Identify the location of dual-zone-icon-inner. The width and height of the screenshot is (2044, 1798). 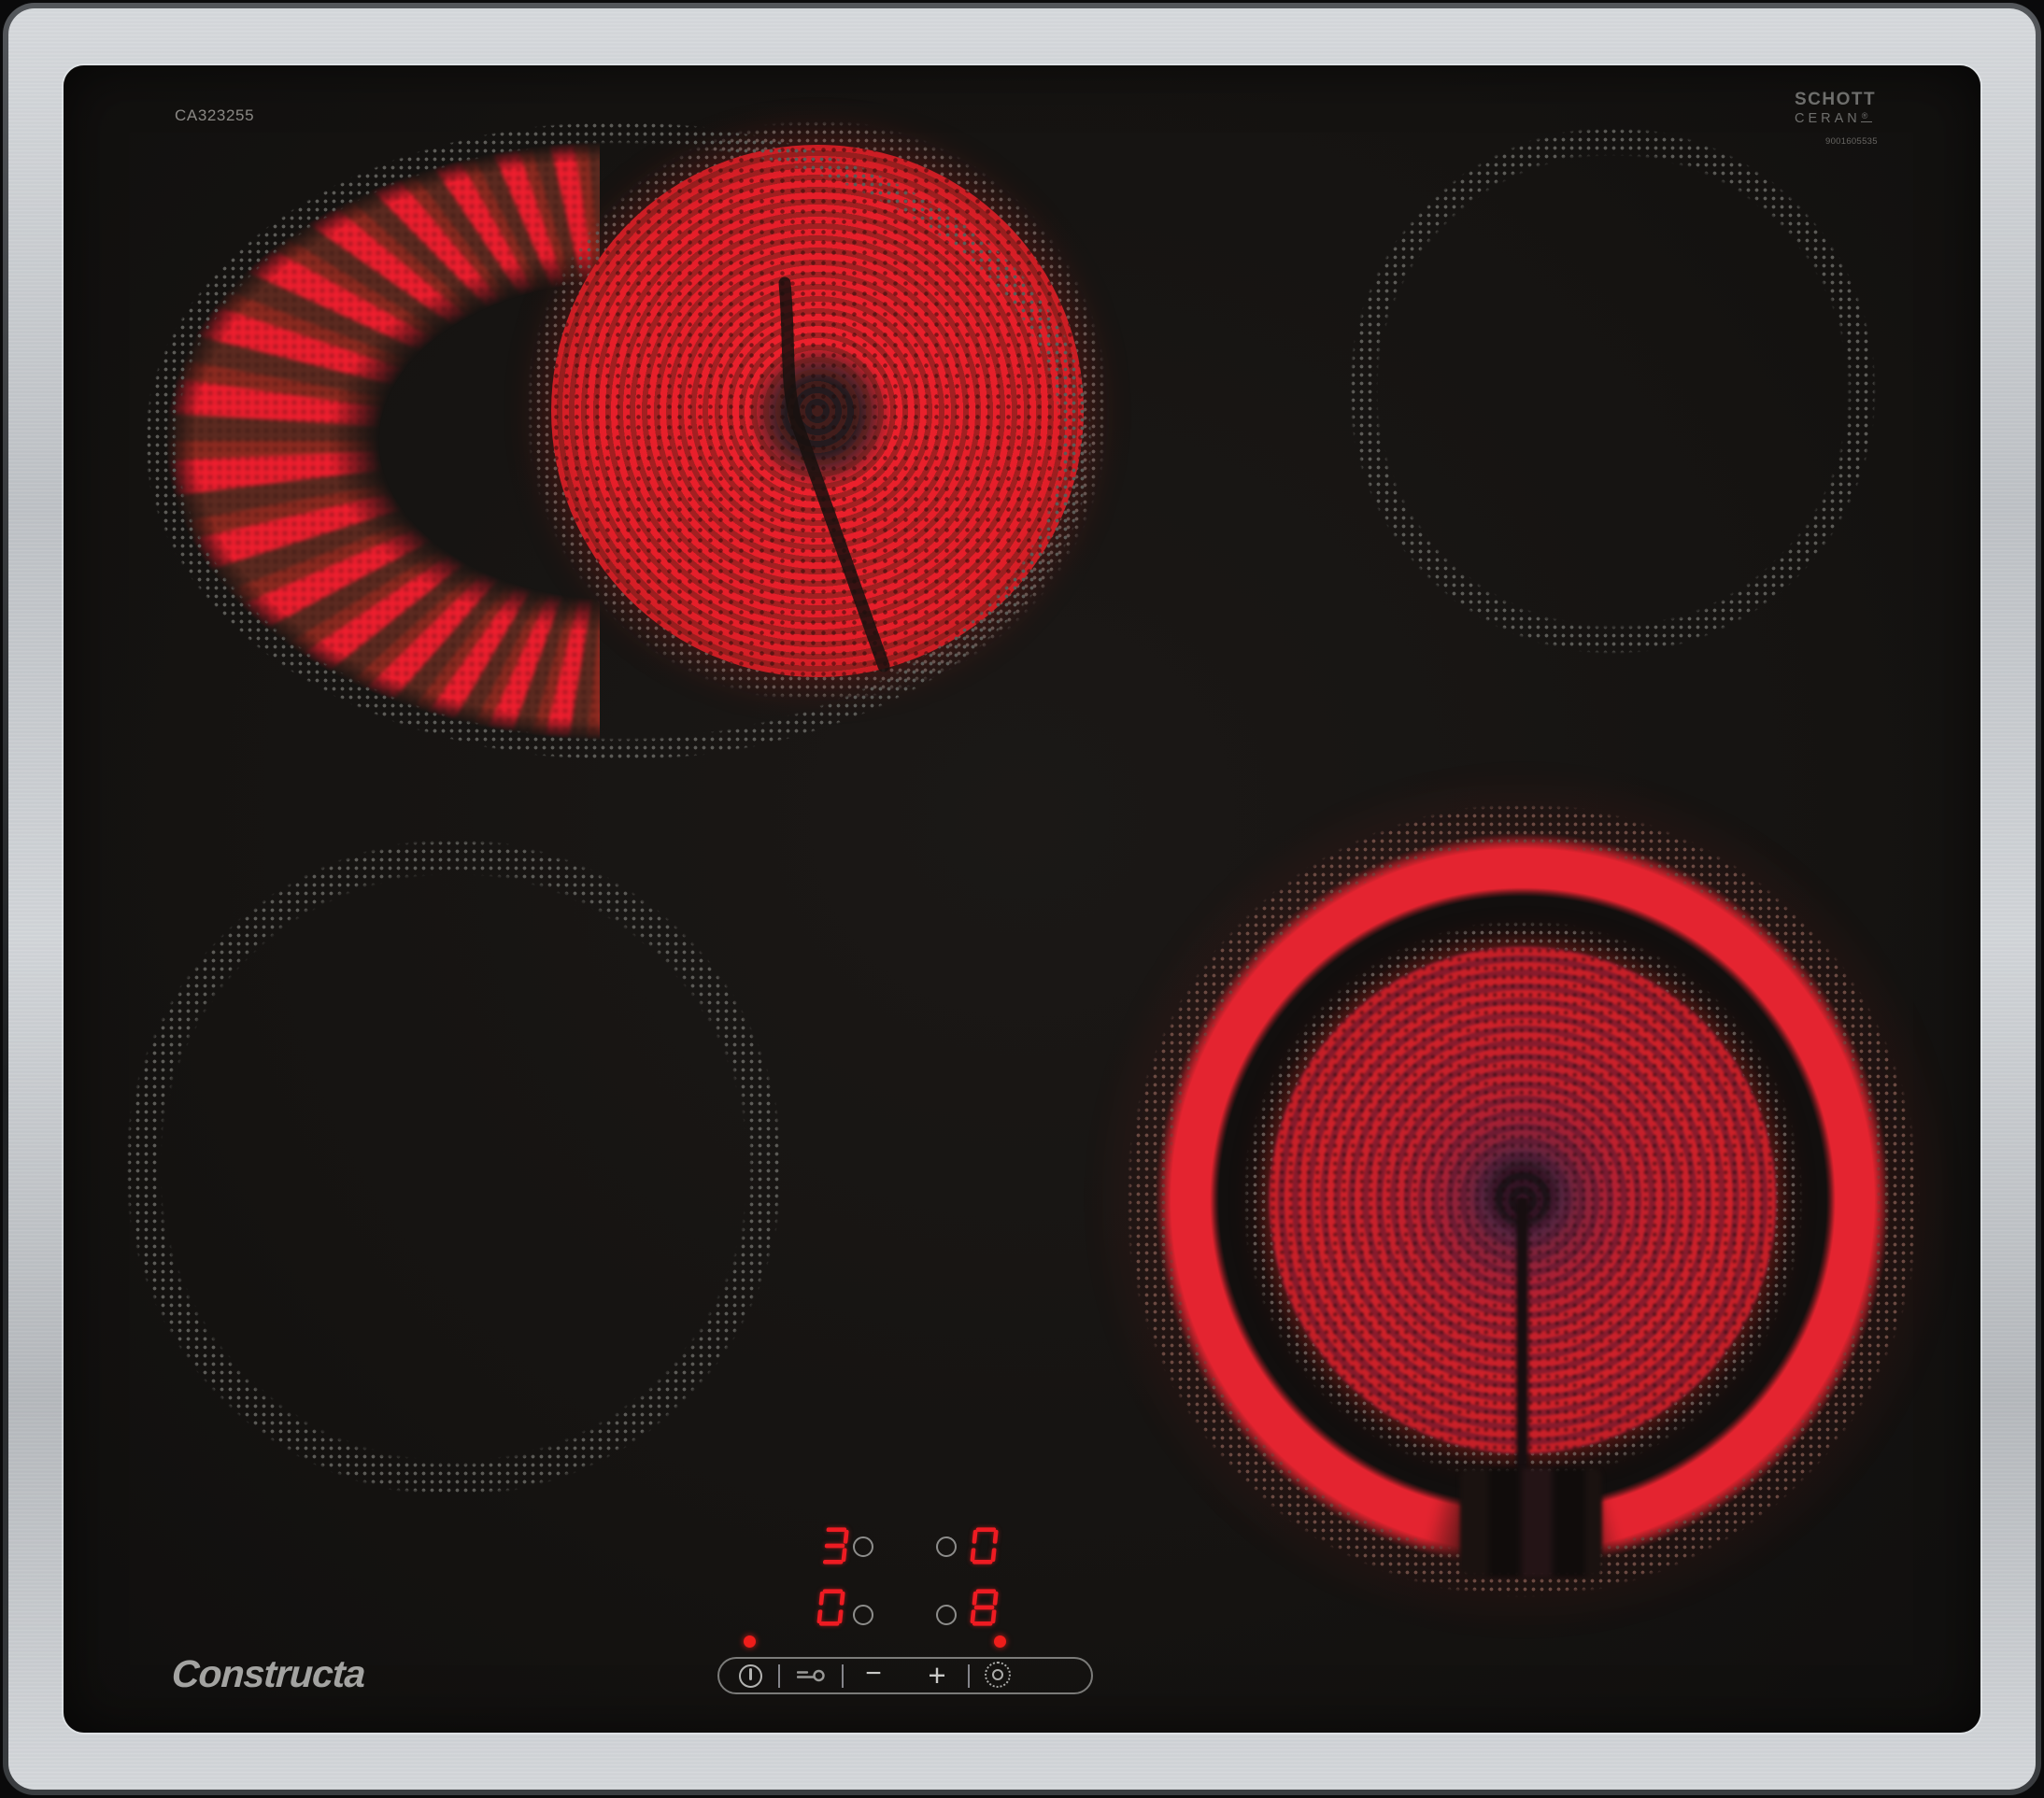
(998, 1674).